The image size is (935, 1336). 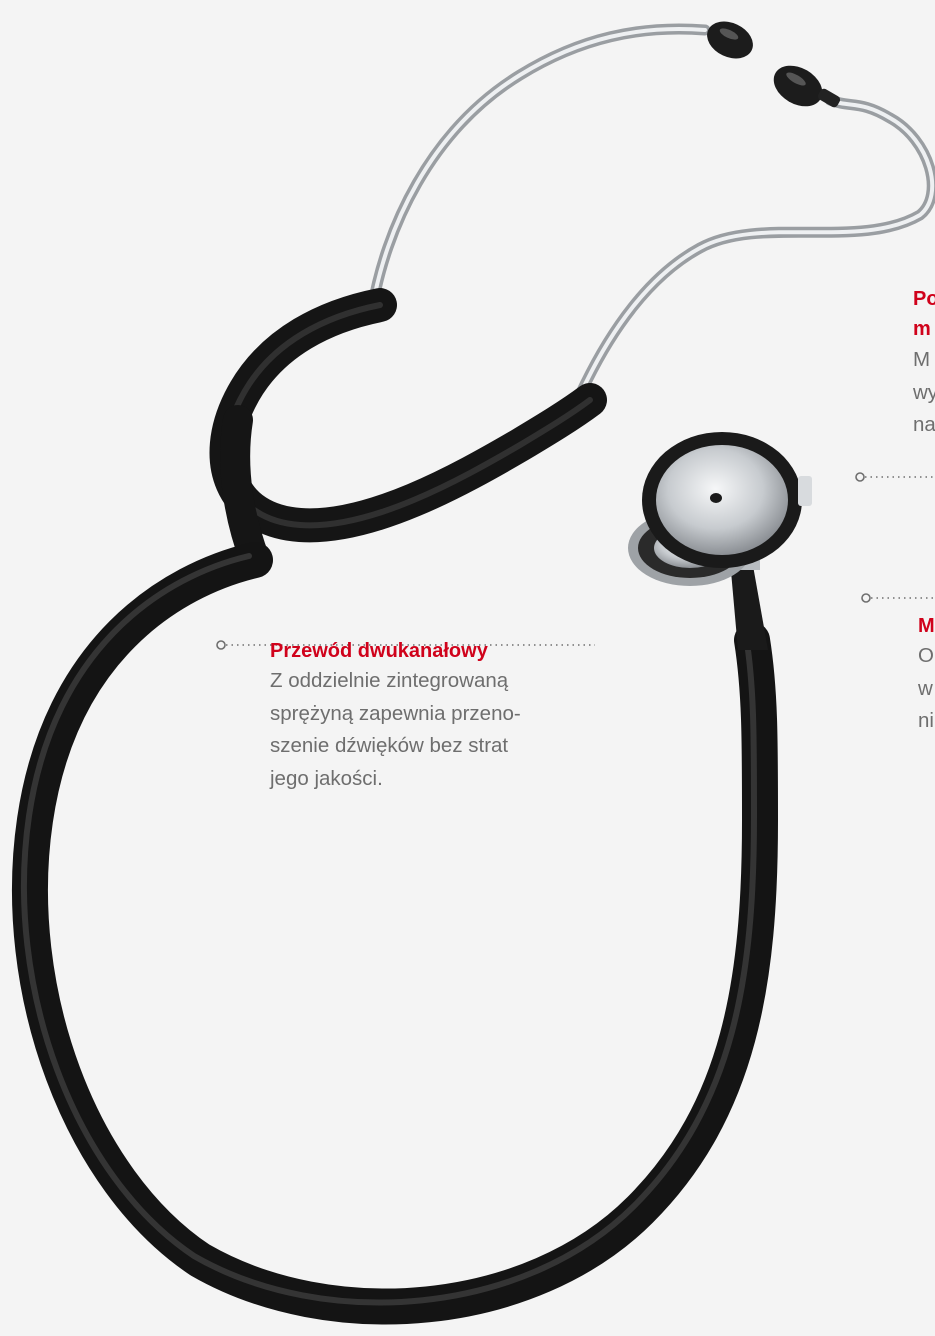 I want to click on callout-cable-line: jego jakości., so click(x=326, y=778).